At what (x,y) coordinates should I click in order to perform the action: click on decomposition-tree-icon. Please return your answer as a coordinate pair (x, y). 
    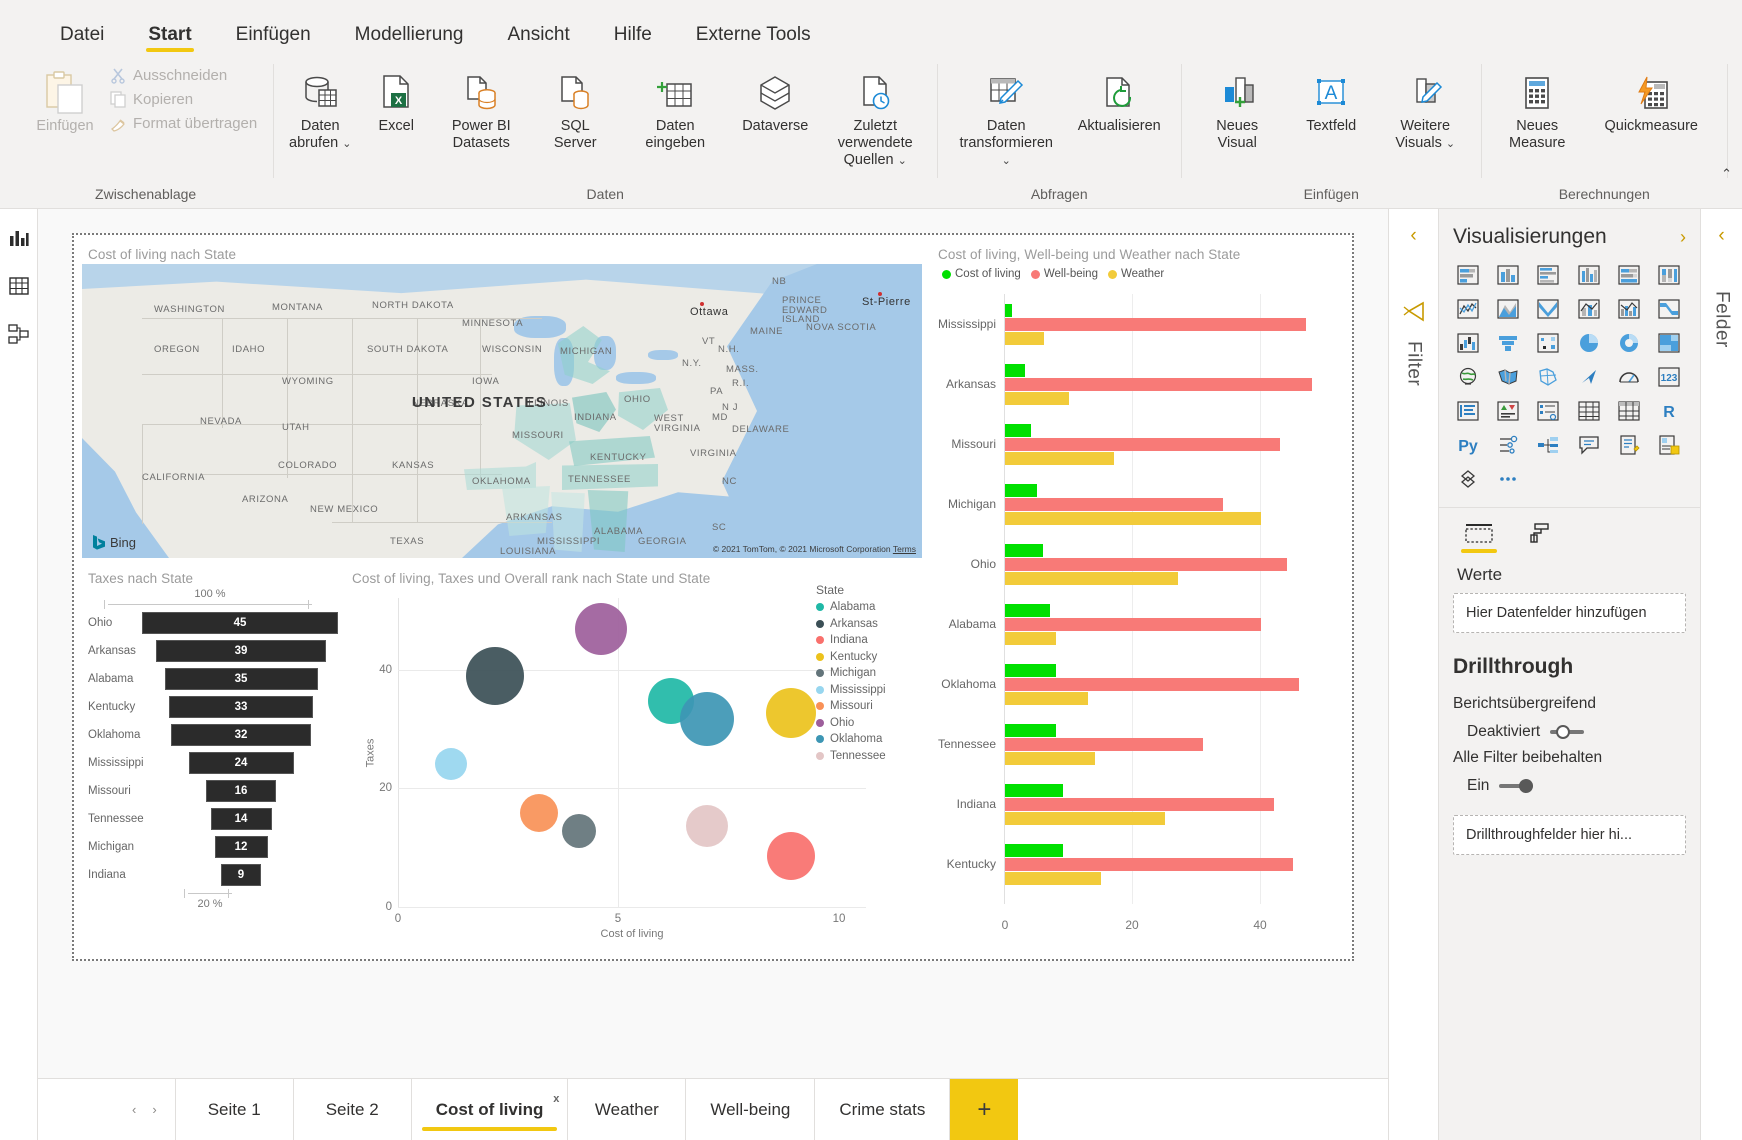
    Looking at the image, I should click on (1548, 445).